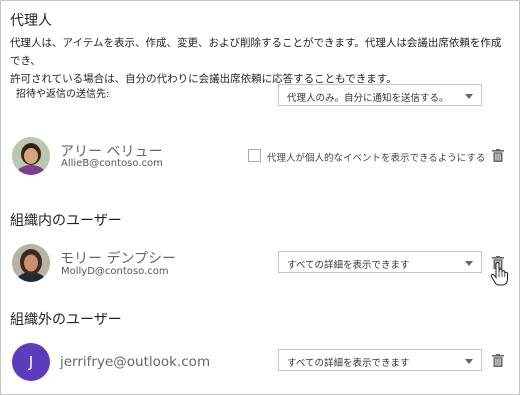 The width and height of the screenshot is (520, 395). Describe the element at coordinates (348, 265) in the screenshot. I see `molly-permission-selected: すべての詳細を表示できます` at that location.